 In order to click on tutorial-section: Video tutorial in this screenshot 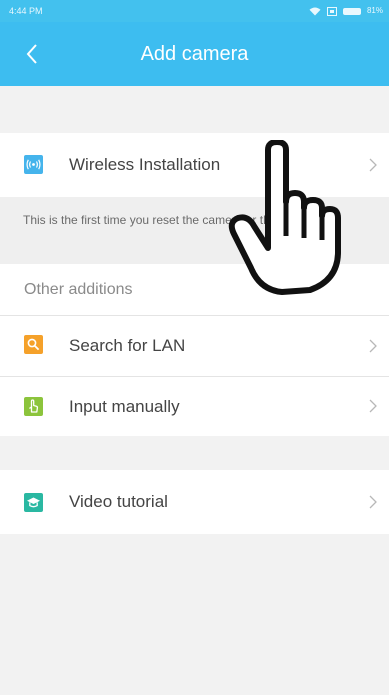, I will do `click(194, 502)`.